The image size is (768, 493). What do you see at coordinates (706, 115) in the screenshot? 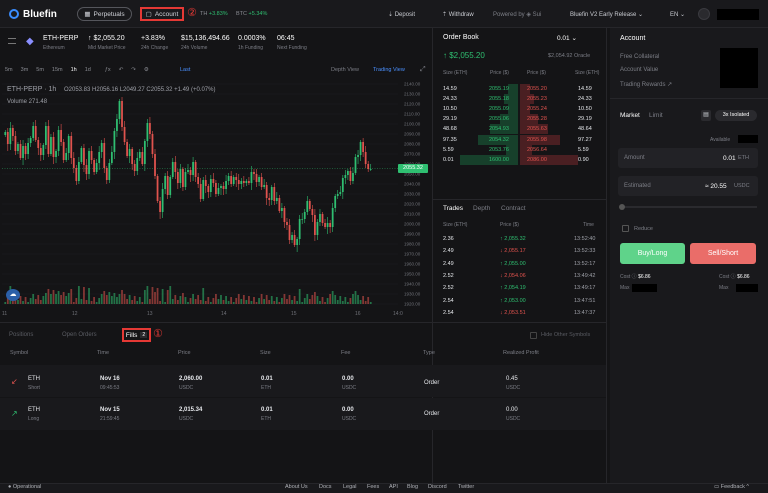
I see `calculator-icon: ▤` at bounding box center [706, 115].